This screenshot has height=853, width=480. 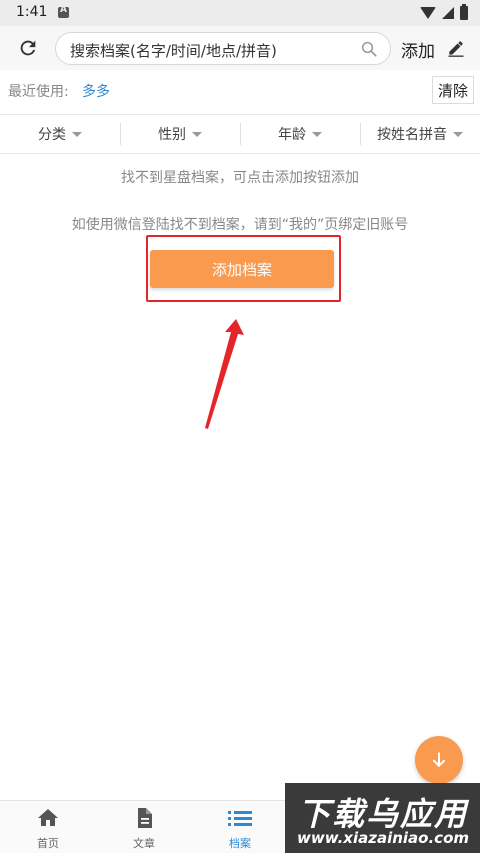 I want to click on nav-item-archives: 档案, so click(x=240, y=828).